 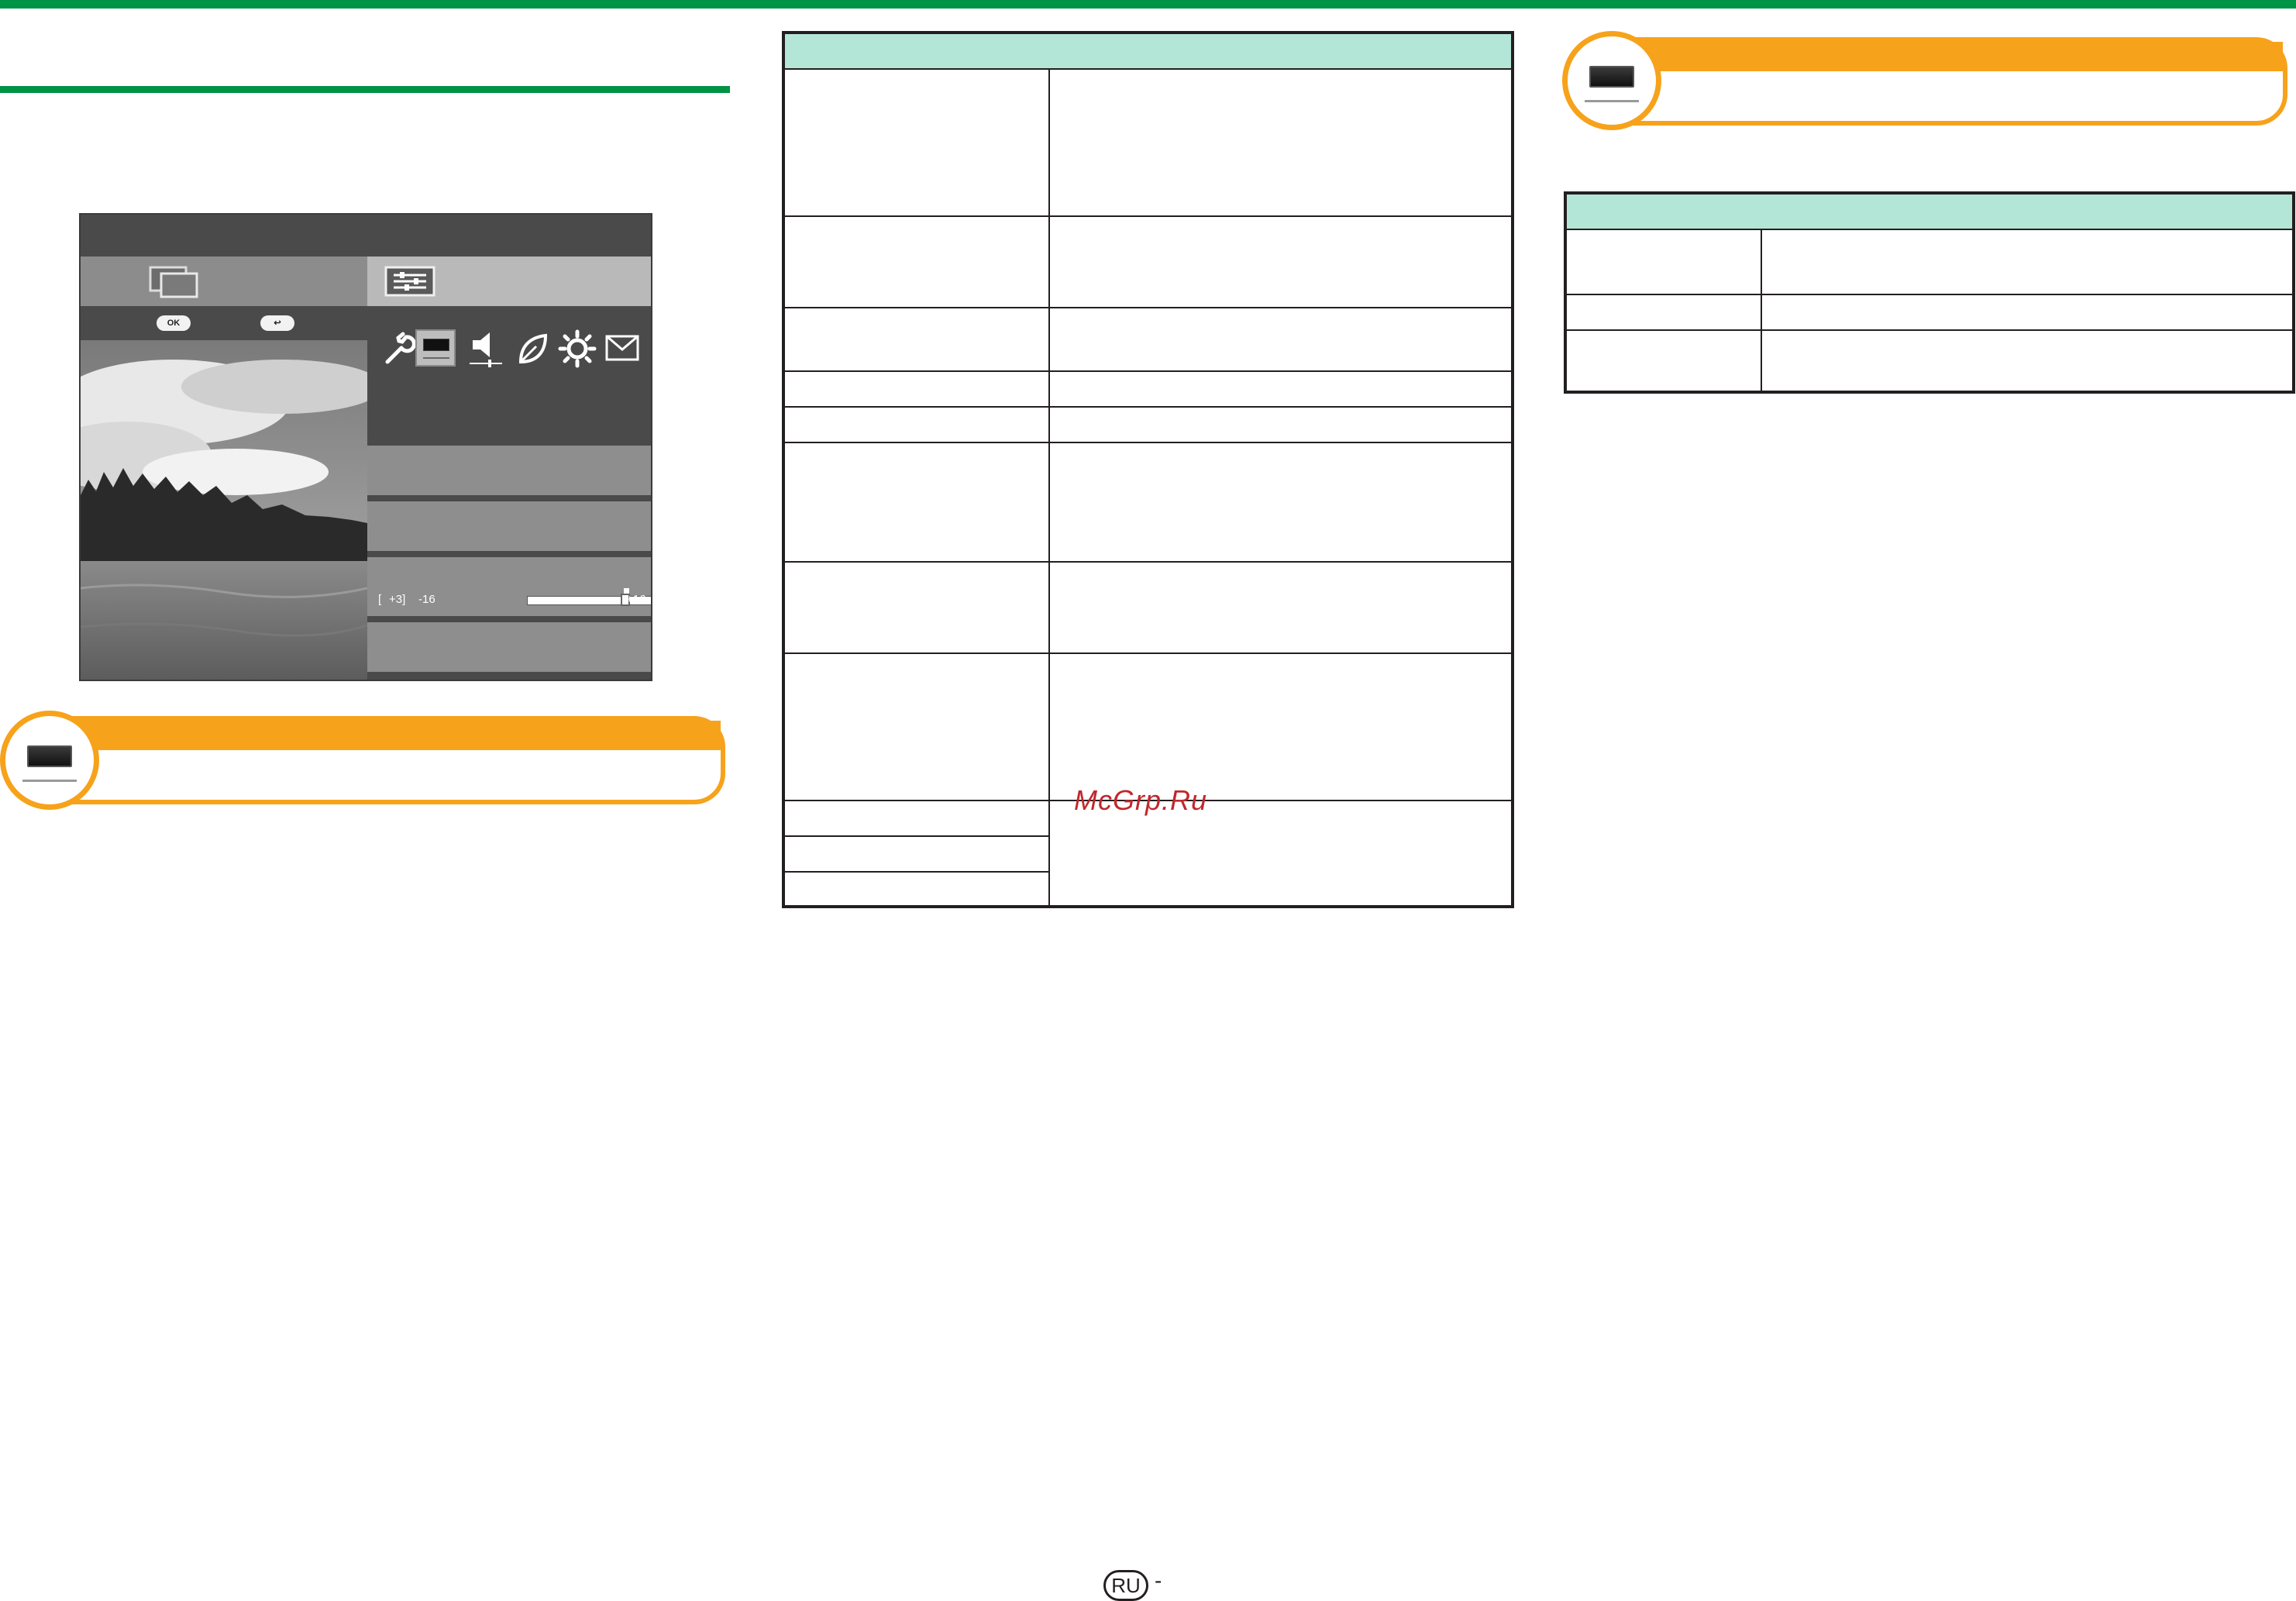 I want to click on landscape-photo, so click(x=224, y=510).